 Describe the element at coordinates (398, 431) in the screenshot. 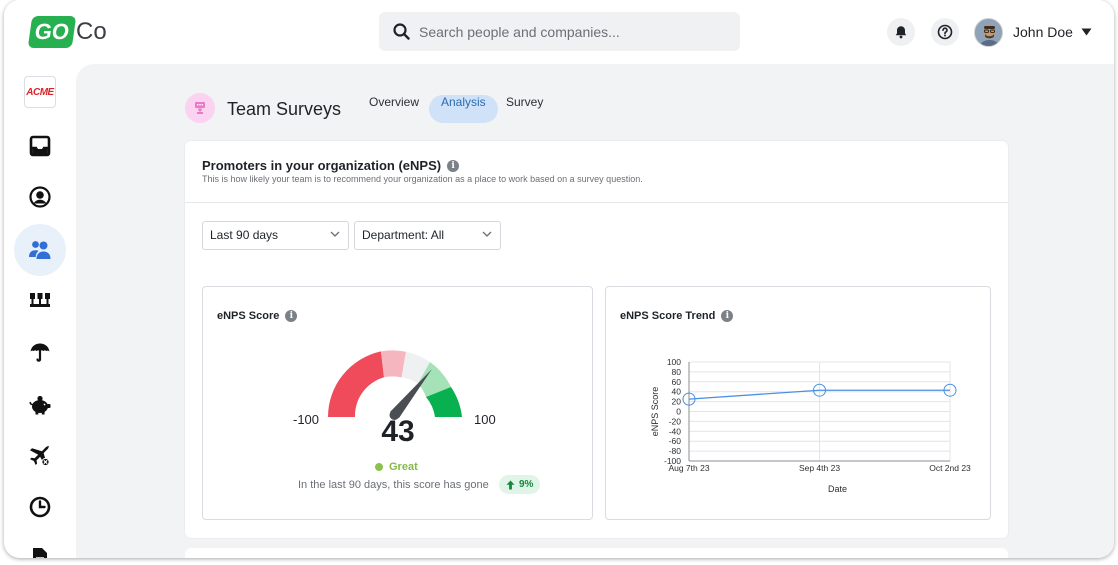

I see `enps-score-value: 43` at that location.